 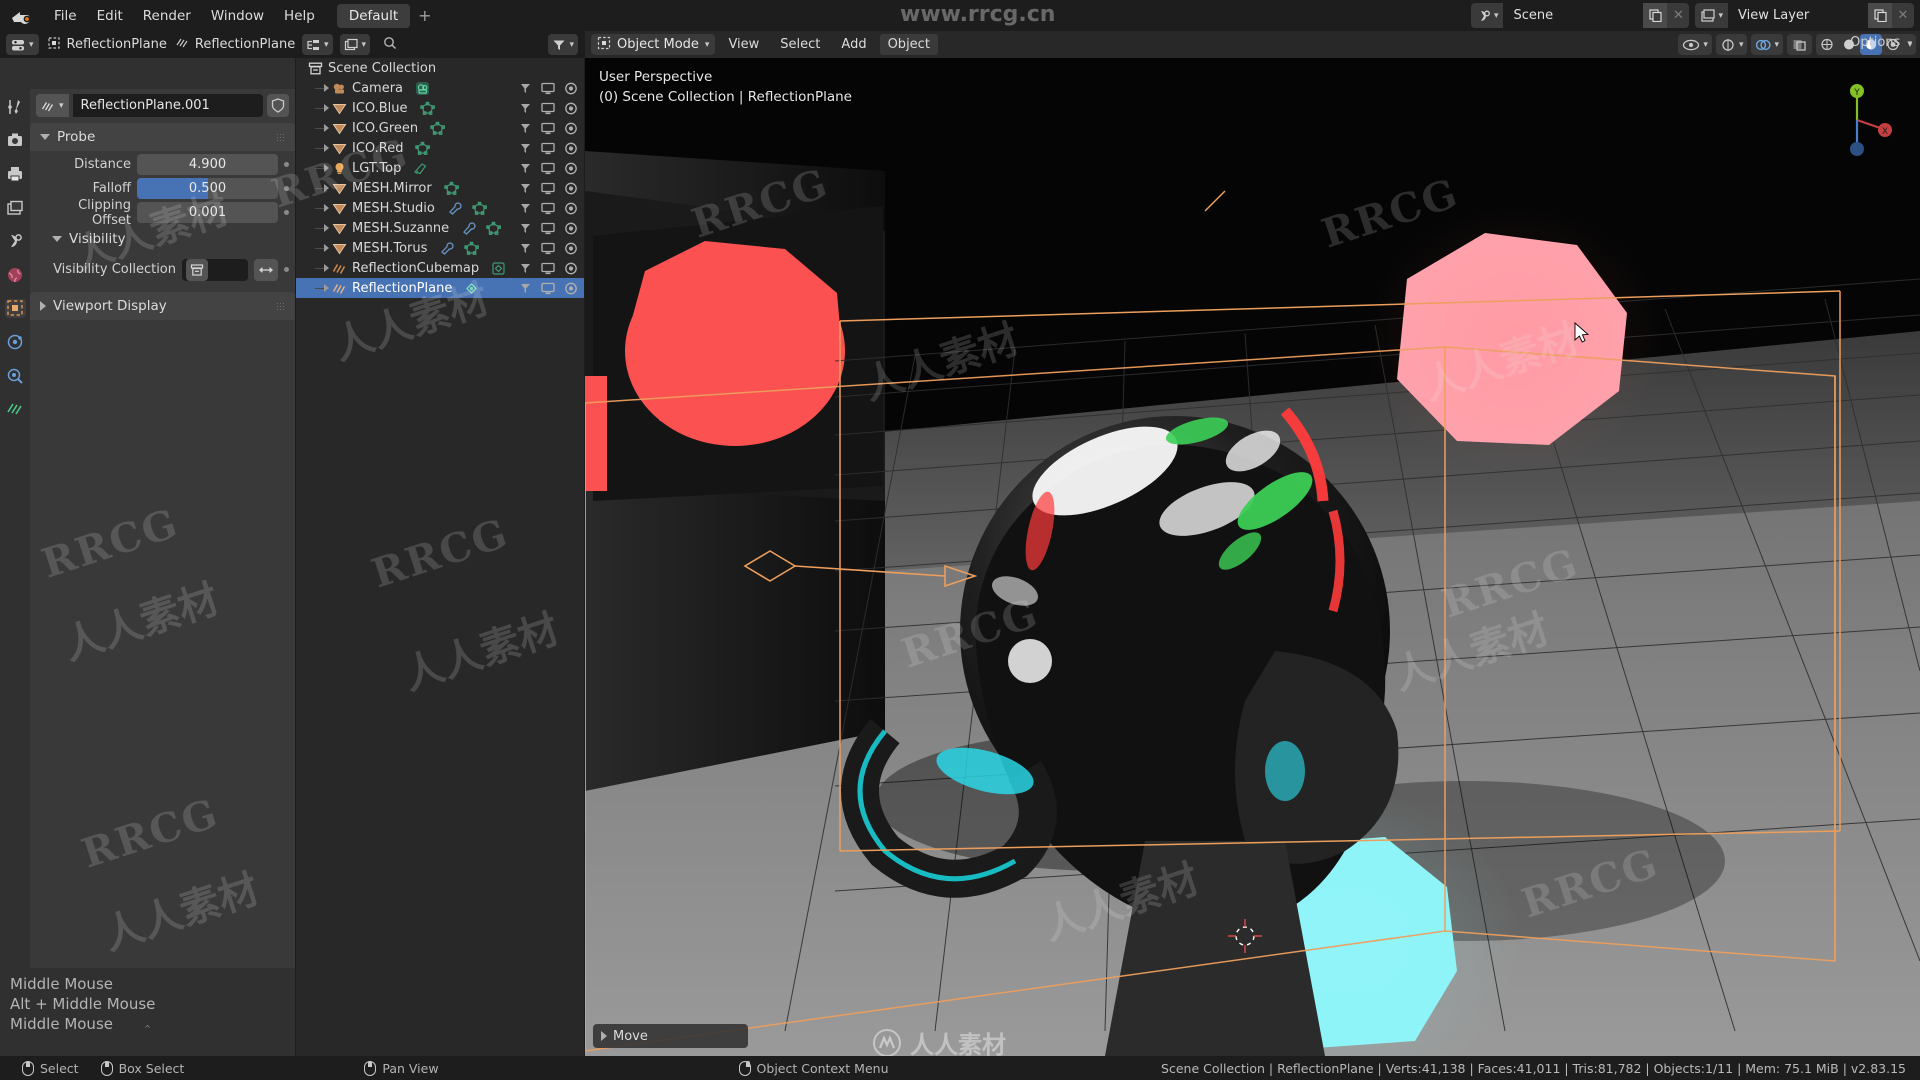 What do you see at coordinates (1711, 15) in the screenshot?
I see `view-layer-icon: ▾` at bounding box center [1711, 15].